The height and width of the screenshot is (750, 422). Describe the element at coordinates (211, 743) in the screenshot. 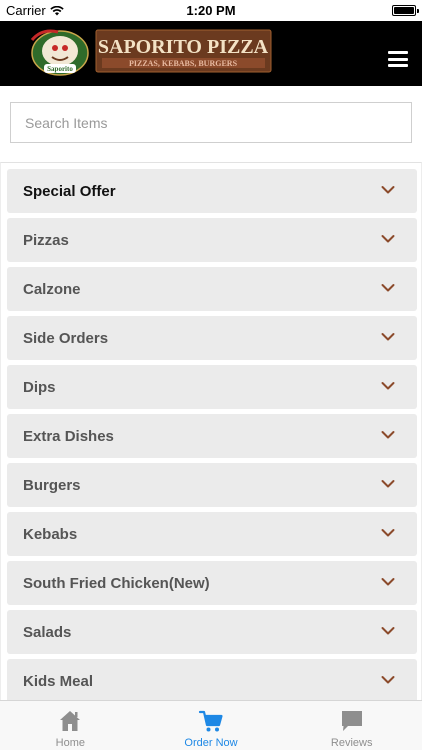

I see `tab-label: Order Now` at that location.